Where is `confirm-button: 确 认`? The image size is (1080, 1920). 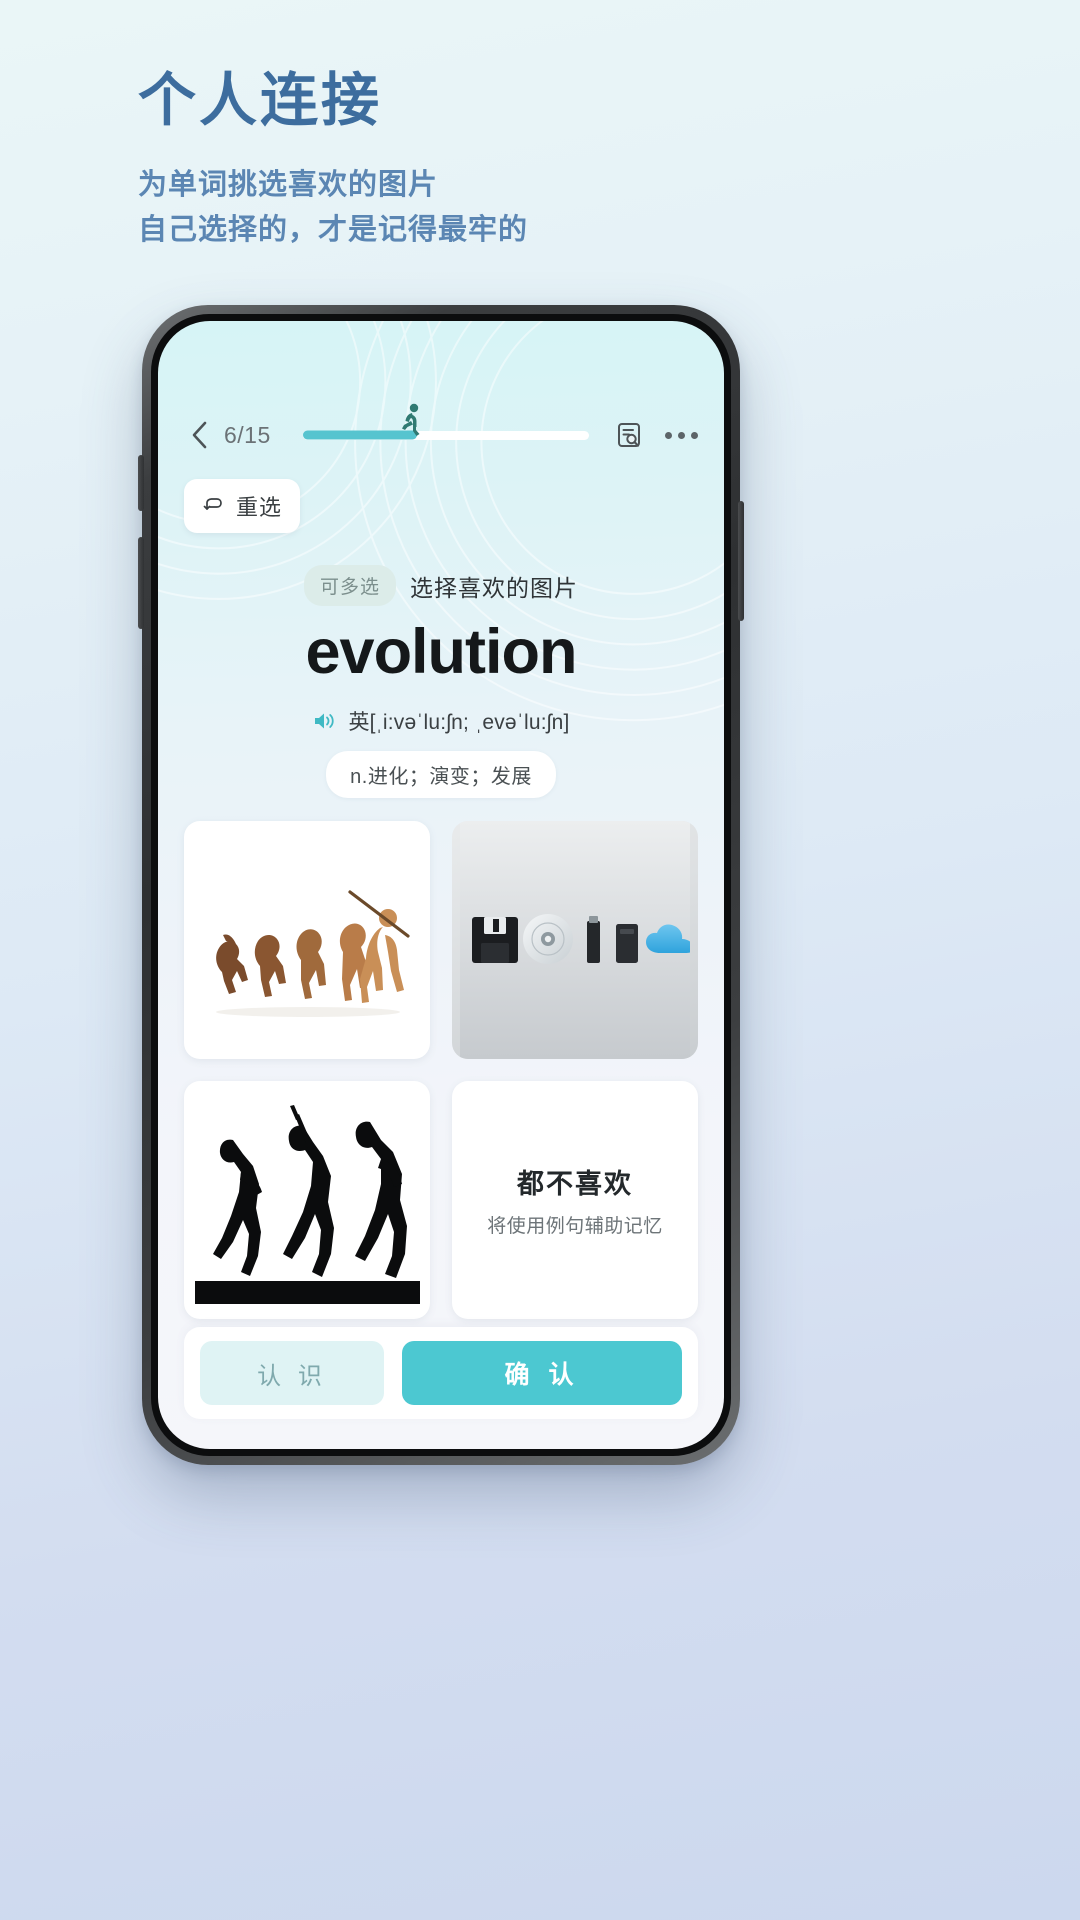 confirm-button: 确 认 is located at coordinates (542, 1373).